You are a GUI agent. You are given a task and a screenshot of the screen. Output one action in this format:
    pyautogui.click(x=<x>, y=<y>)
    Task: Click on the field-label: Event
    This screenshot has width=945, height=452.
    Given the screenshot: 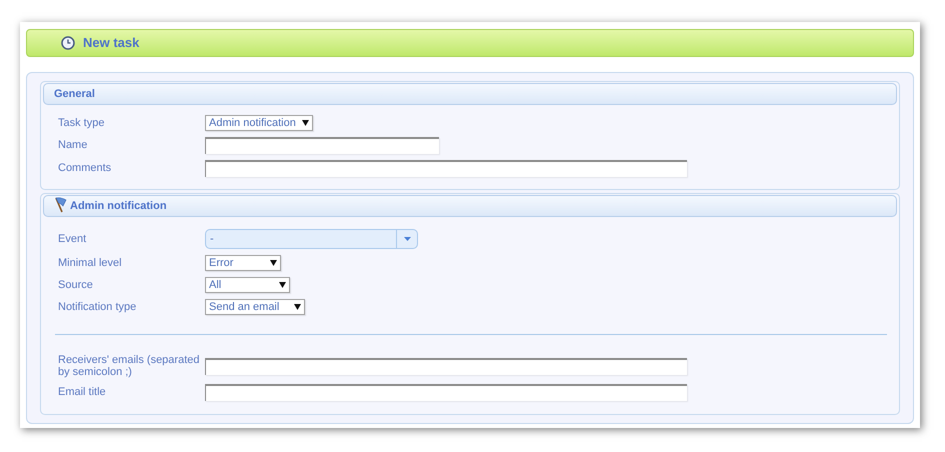 What is the action you would take?
    pyautogui.click(x=73, y=239)
    